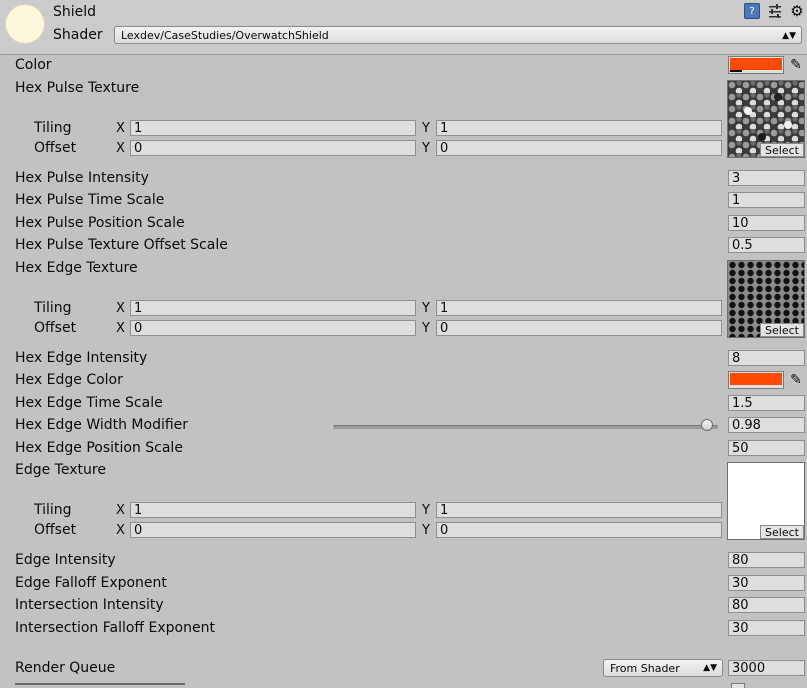 This screenshot has width=807, height=688. What do you see at coordinates (766, 403) in the screenshot?
I see `hex-edge-time-scale-field: 1.5` at bounding box center [766, 403].